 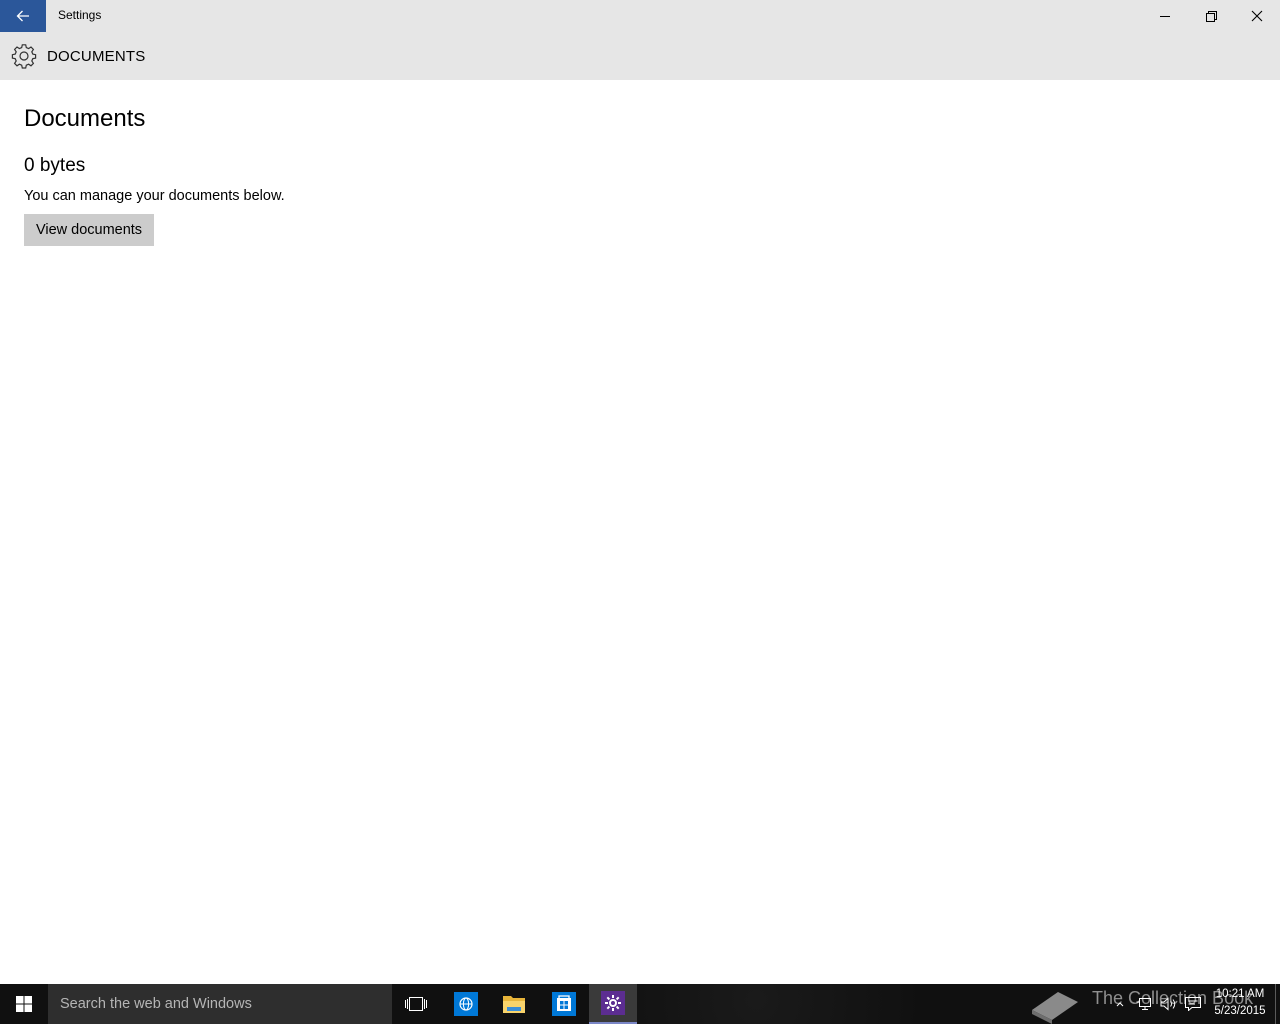 I want to click on header-title: DOCUMENTS, so click(x=96, y=56).